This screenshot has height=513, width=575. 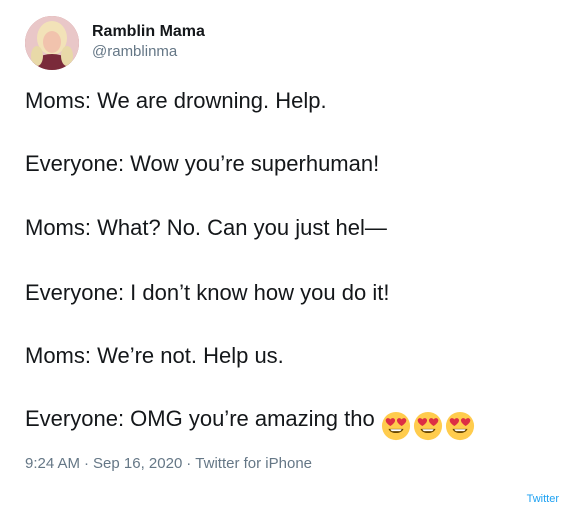 I want to click on avatar, so click(x=52, y=43).